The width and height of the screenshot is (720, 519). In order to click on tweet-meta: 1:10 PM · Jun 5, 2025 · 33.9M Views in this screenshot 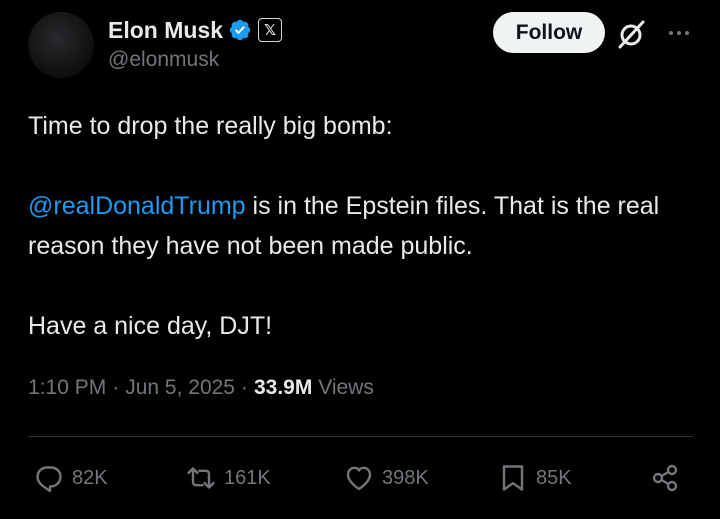, I will do `click(201, 388)`.